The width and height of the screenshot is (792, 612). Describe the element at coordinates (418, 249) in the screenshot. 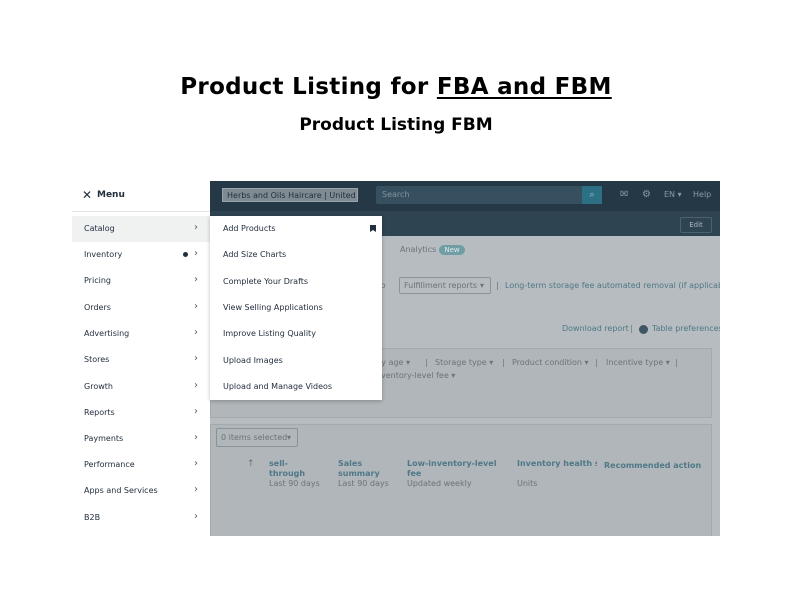

I see `analytics-label: Analytics` at that location.